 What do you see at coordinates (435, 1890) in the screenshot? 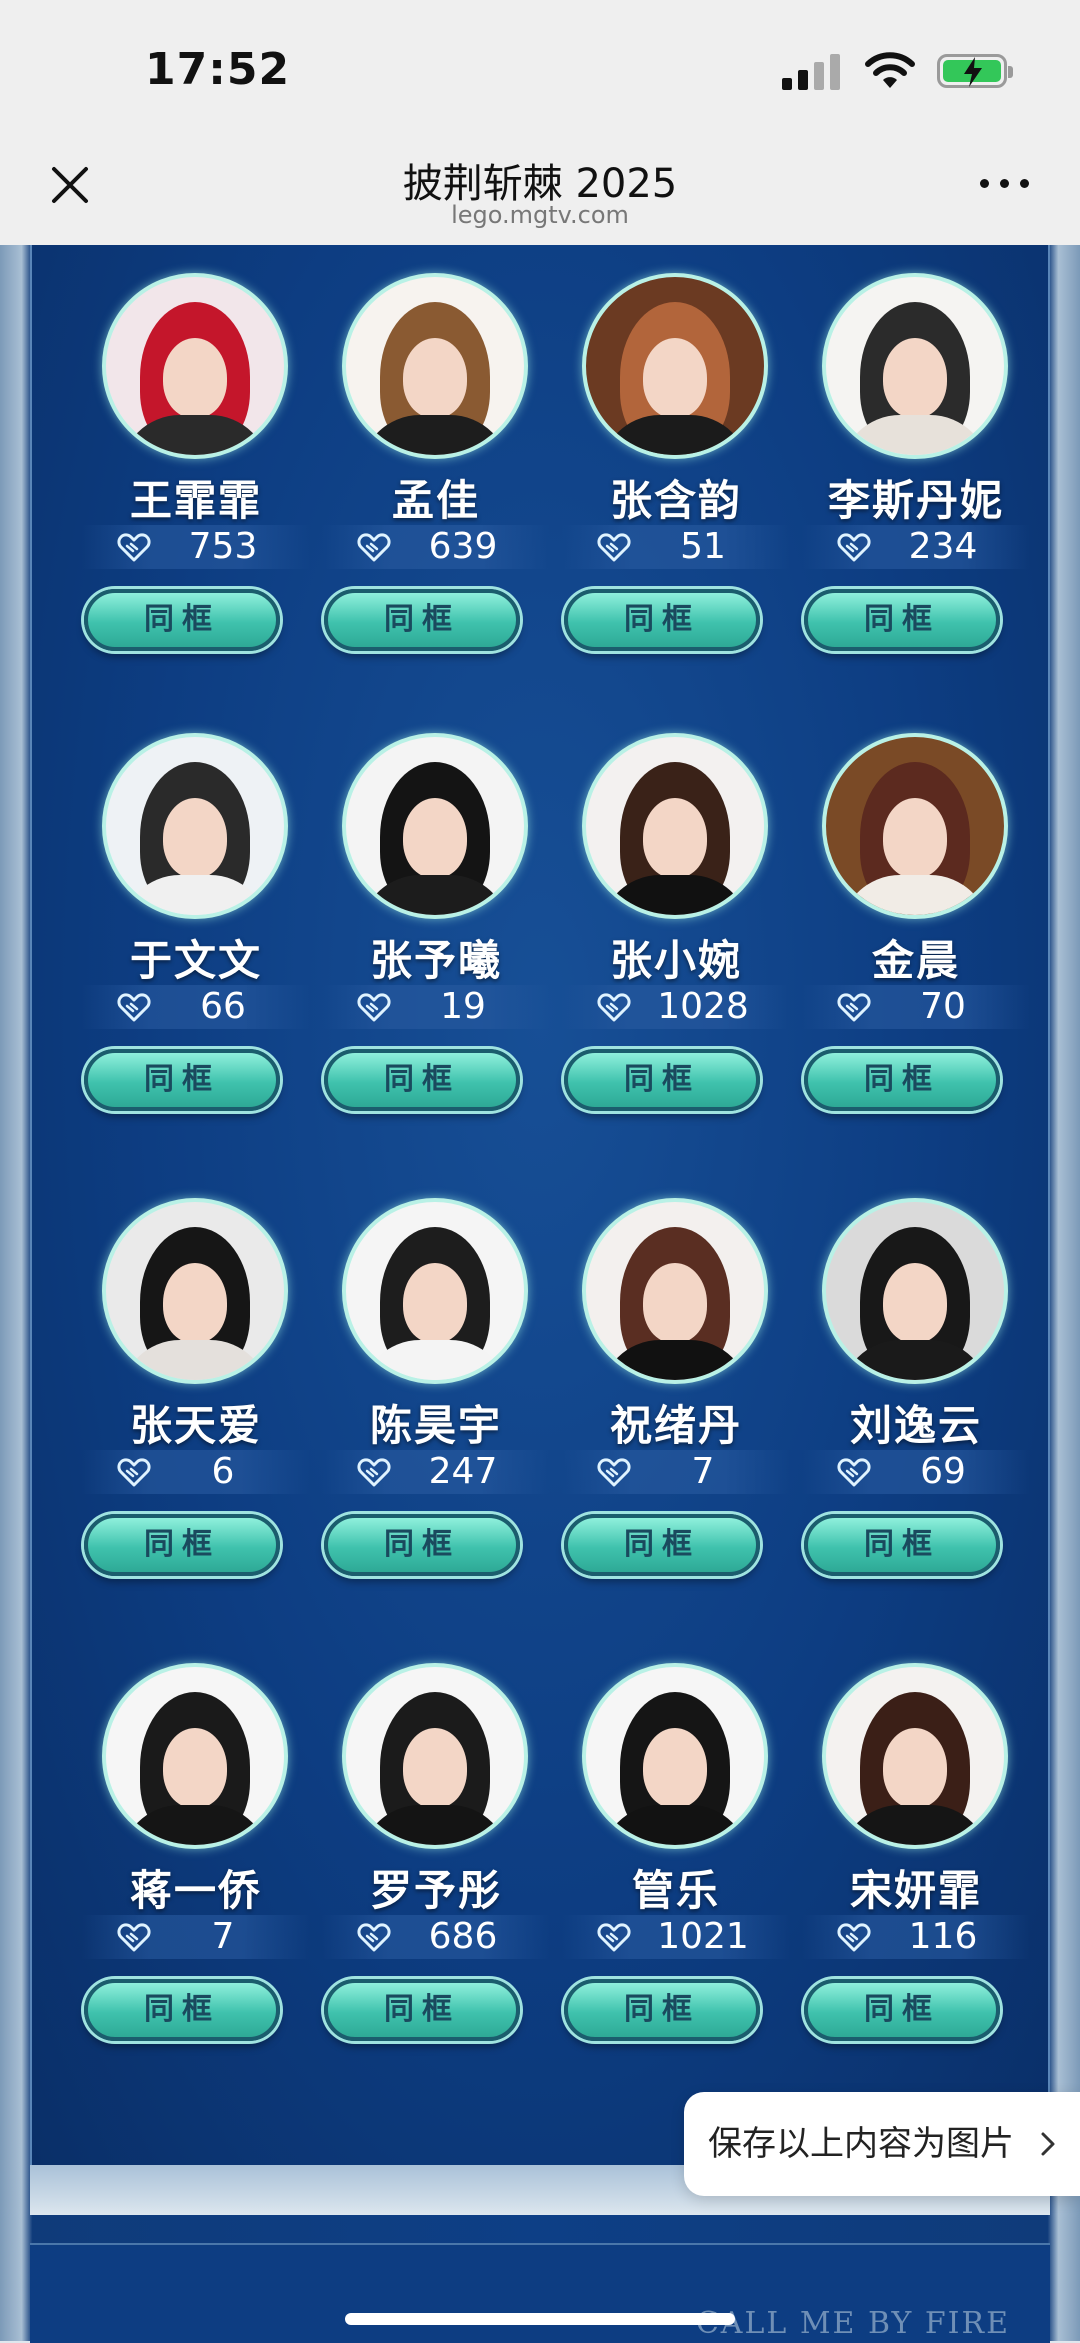
I see `contestant-name: 罗予彤` at bounding box center [435, 1890].